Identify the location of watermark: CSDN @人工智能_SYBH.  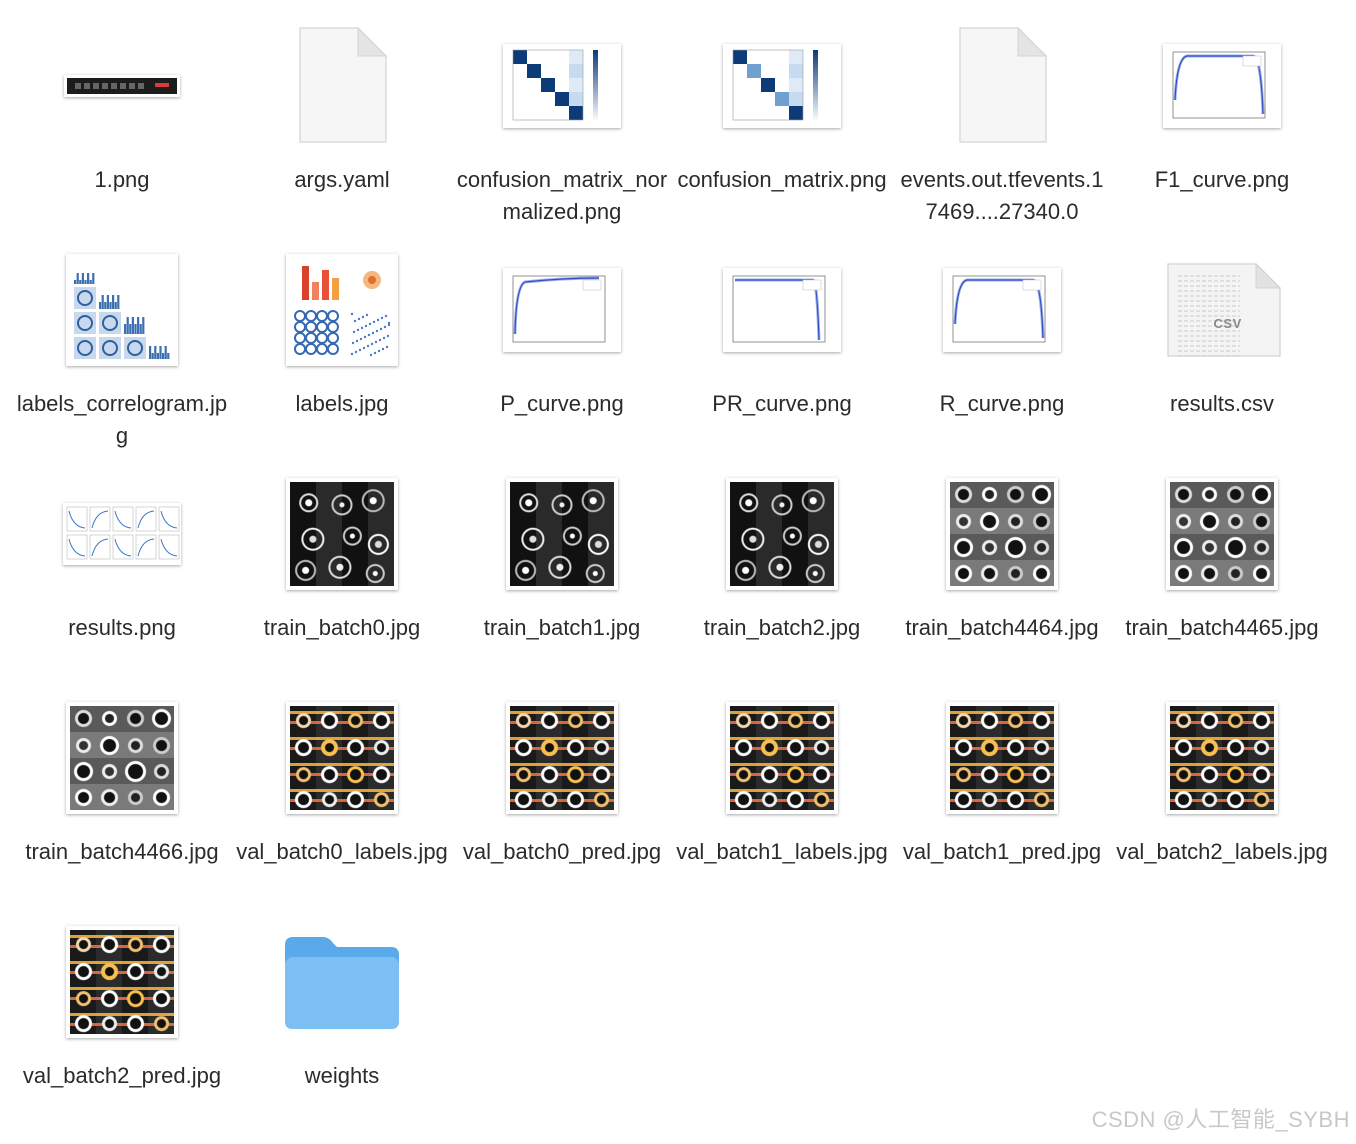
(1220, 1119).